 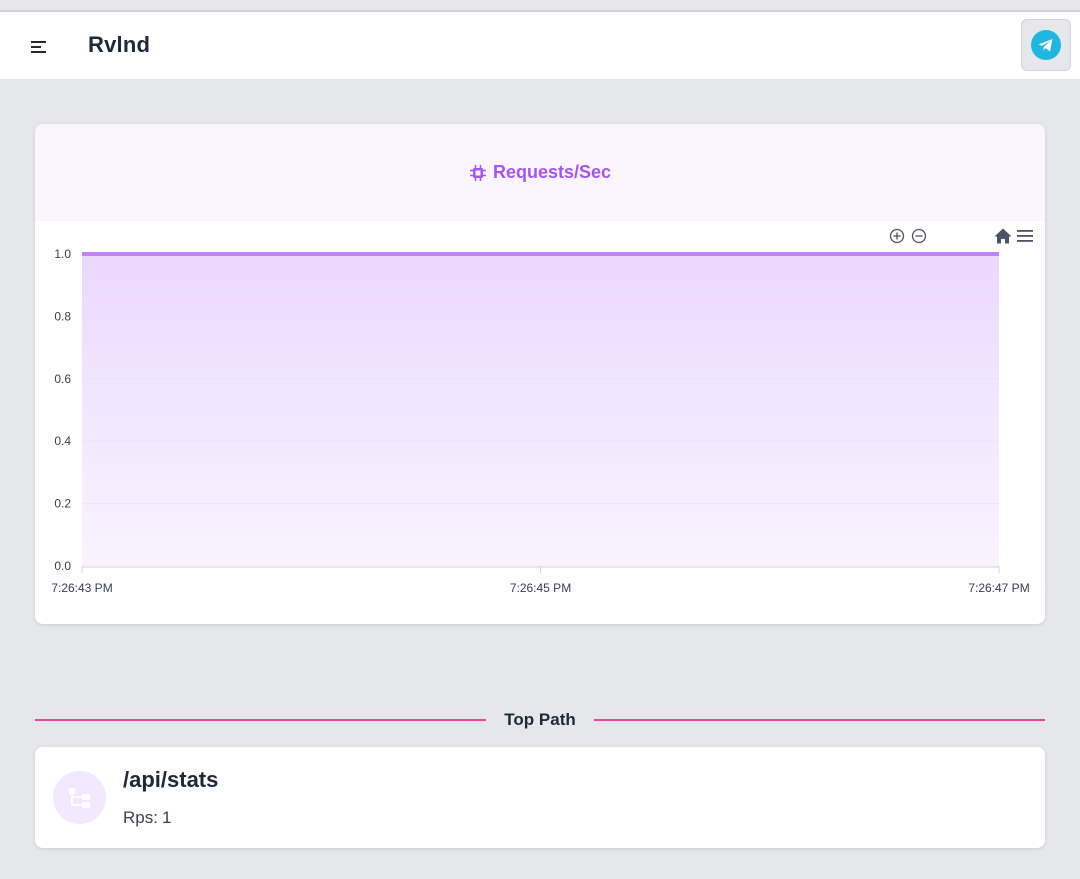 What do you see at coordinates (81, 588) in the screenshot?
I see `x-tick-label: 7:26:43 PM` at bounding box center [81, 588].